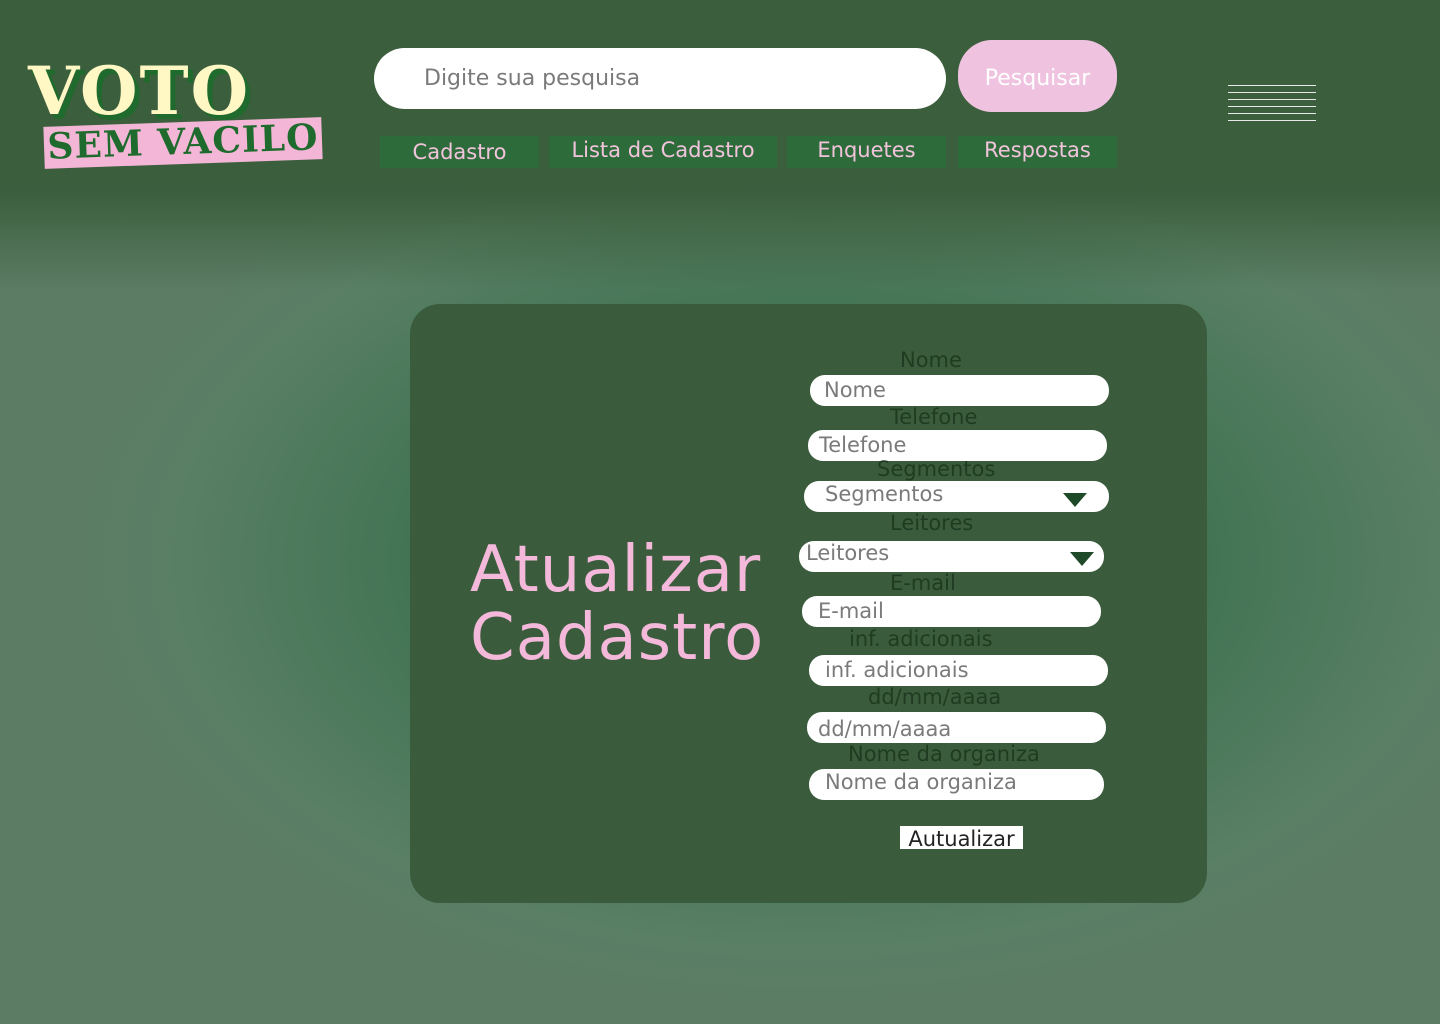 Image resolution: width=1440 pixels, height=1024 pixels. What do you see at coordinates (866, 152) in the screenshot?
I see `nav-tab-enquetes: Enquetes` at bounding box center [866, 152].